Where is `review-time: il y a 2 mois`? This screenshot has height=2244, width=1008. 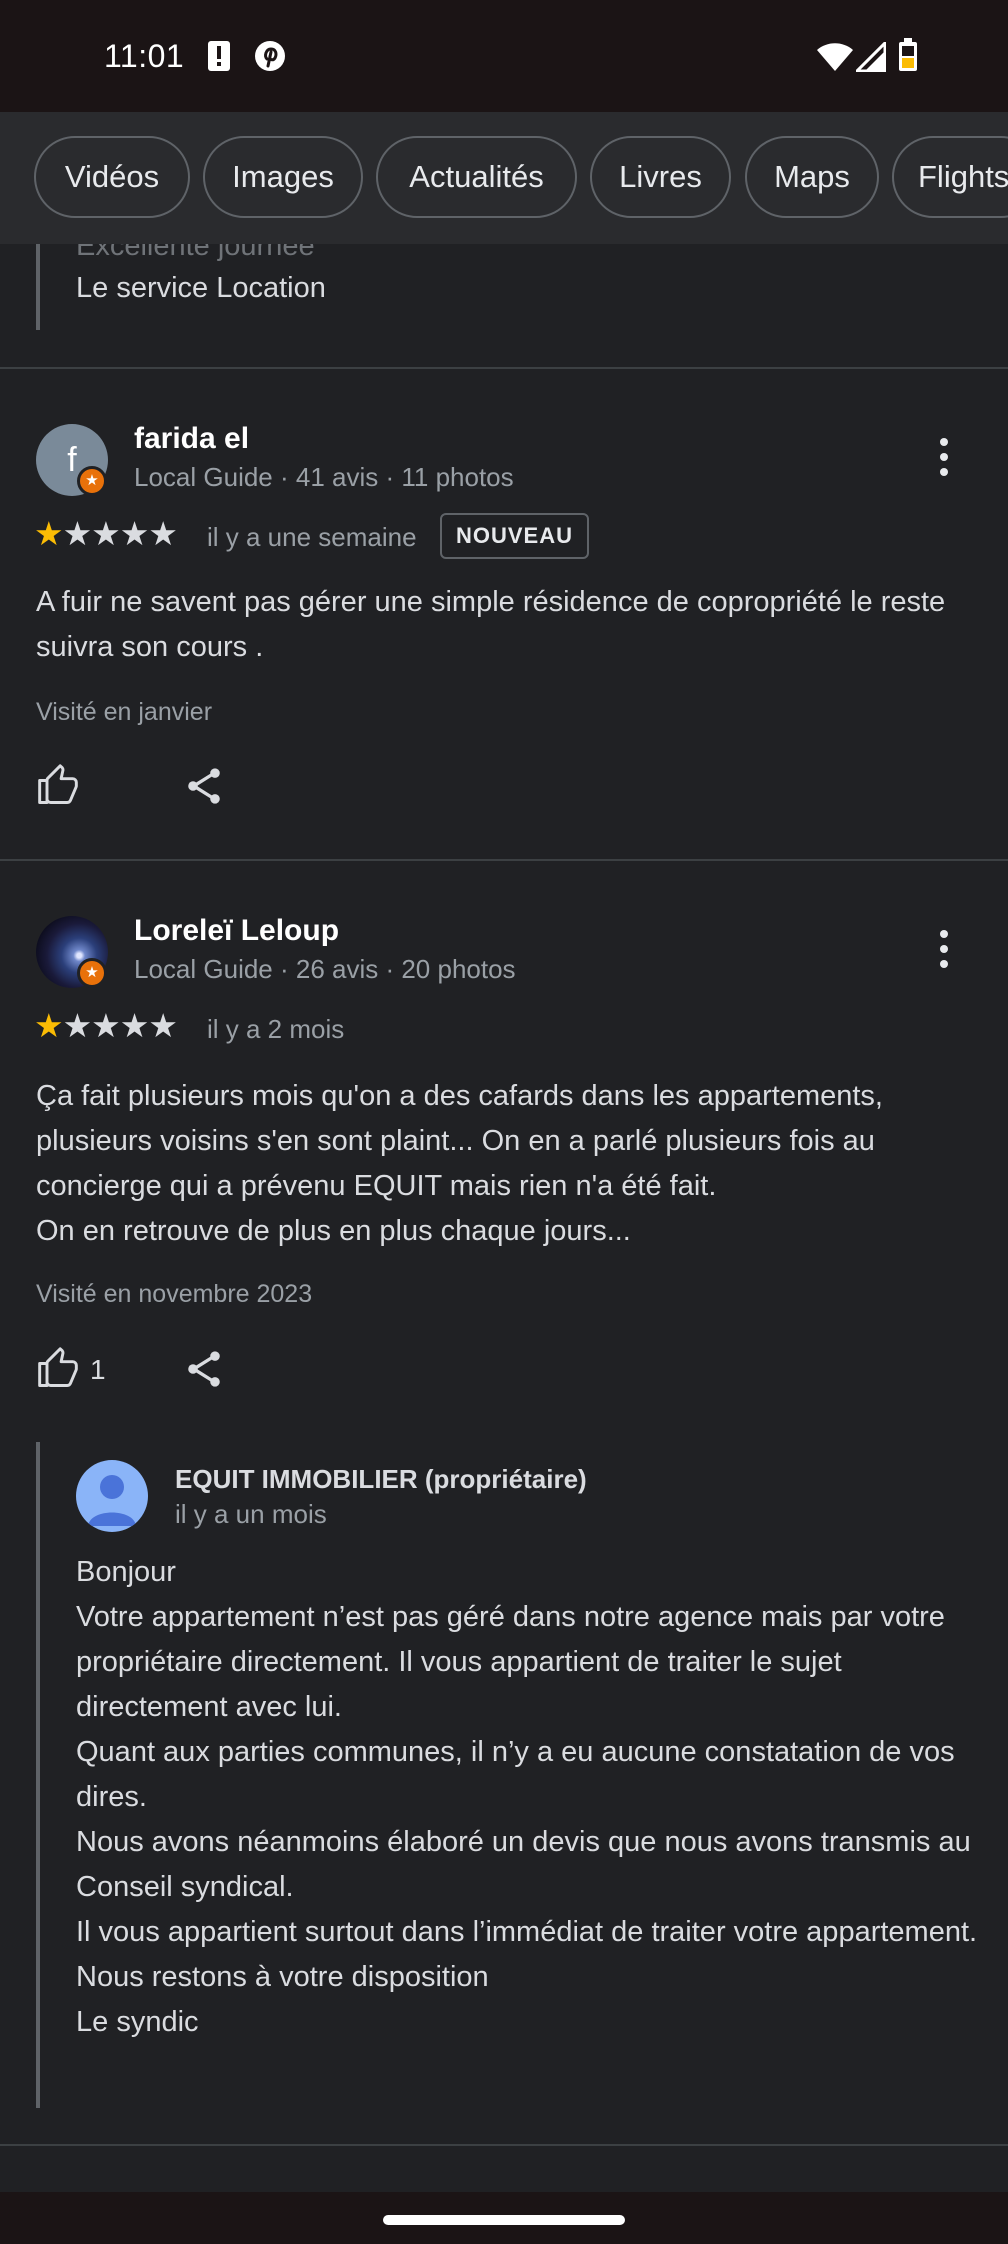
review-time: il y a 2 mois is located at coordinates (276, 1029).